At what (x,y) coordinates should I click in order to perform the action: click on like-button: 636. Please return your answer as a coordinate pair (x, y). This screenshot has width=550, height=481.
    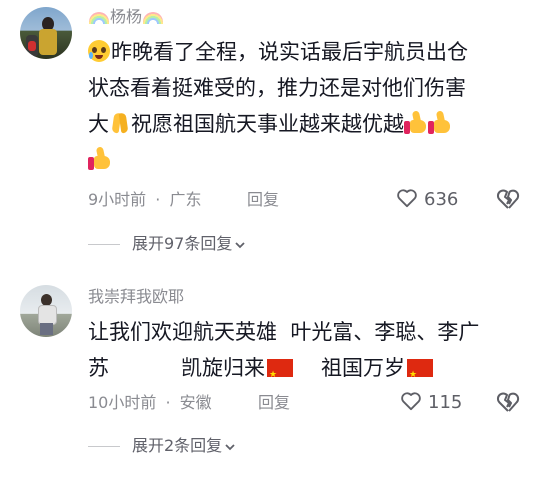
    Looking at the image, I should click on (427, 199).